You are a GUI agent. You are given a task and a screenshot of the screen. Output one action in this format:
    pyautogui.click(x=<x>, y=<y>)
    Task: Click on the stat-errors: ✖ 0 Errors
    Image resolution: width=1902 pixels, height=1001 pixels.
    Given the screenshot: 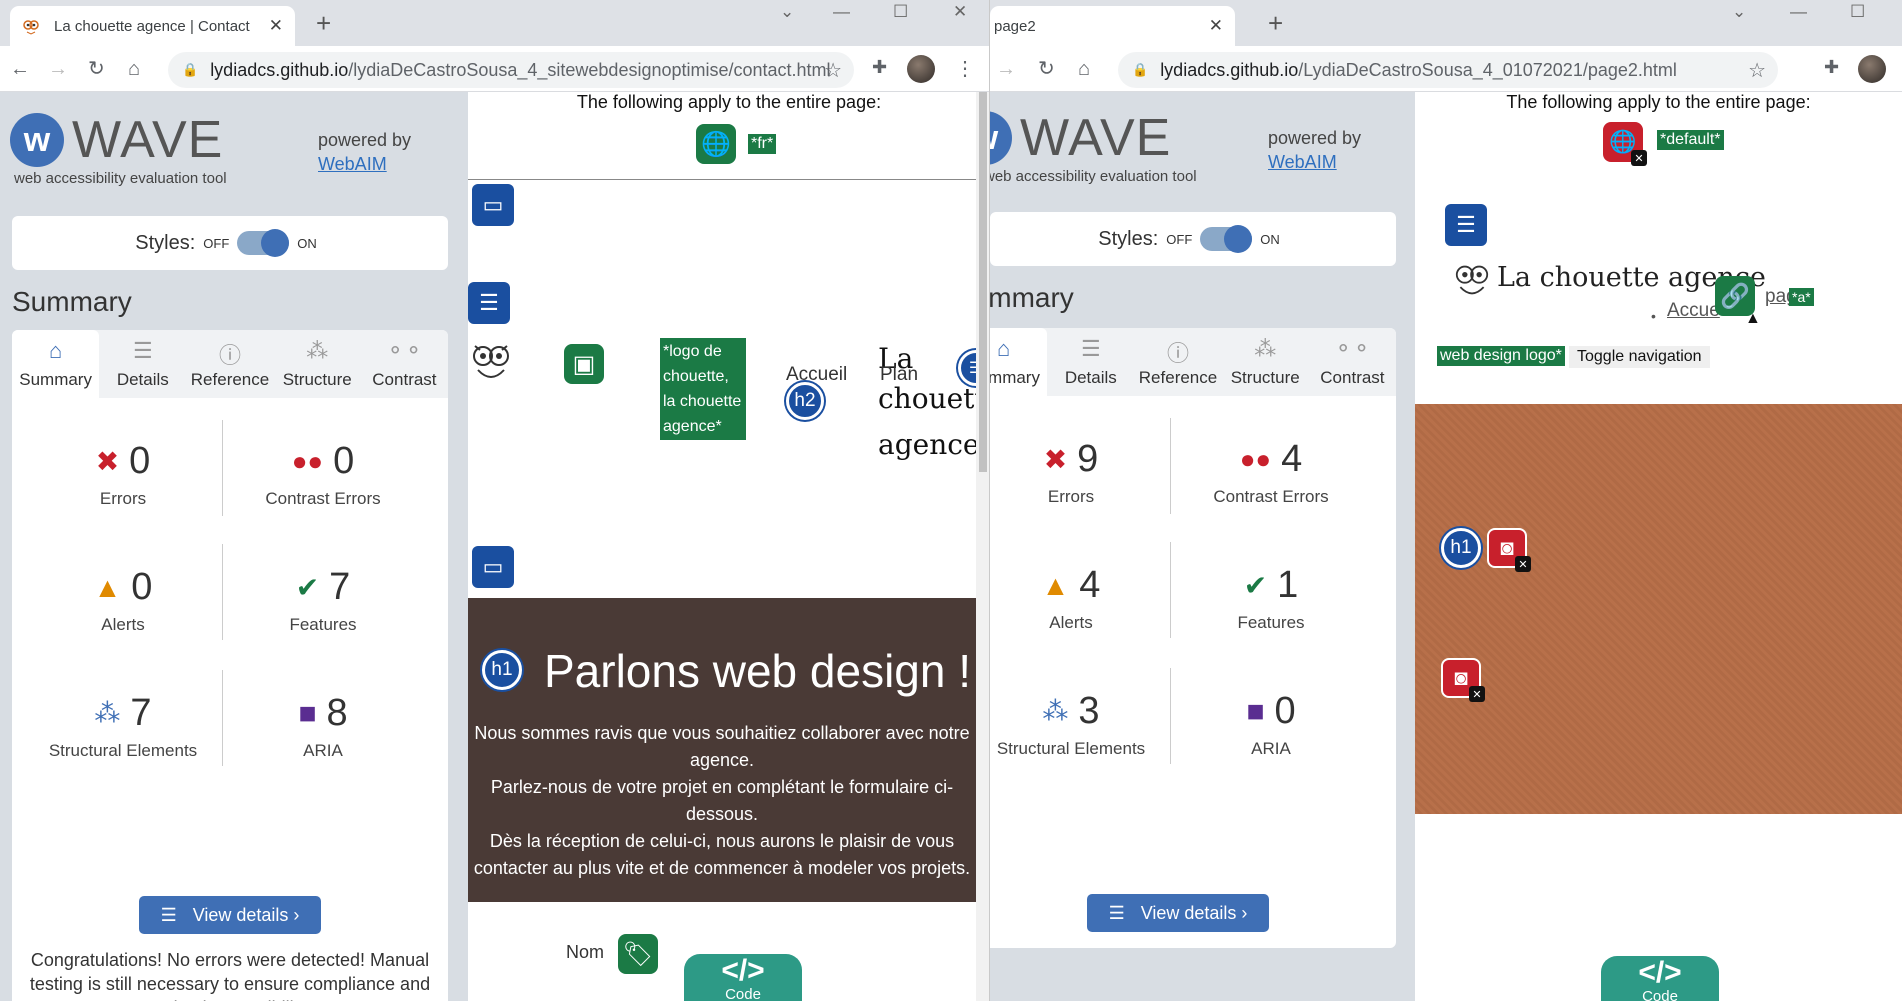 What is the action you would take?
    pyautogui.click(x=123, y=474)
    